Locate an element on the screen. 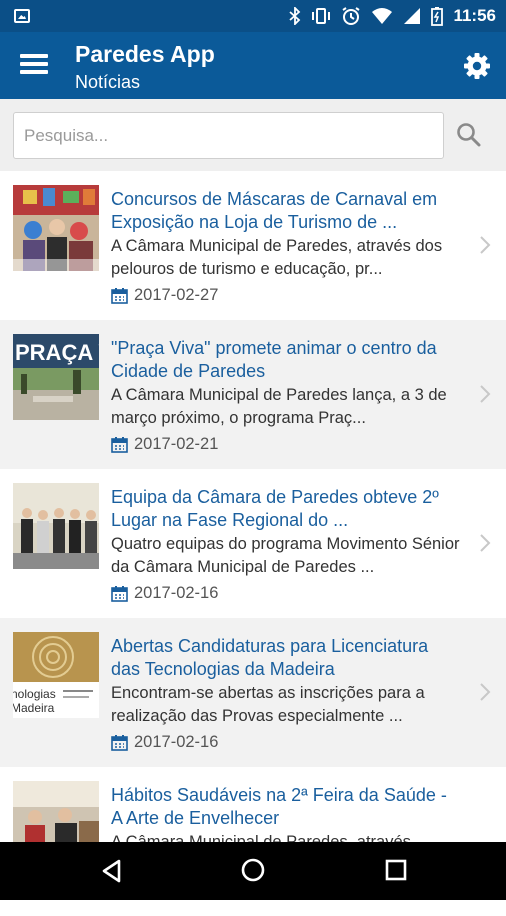 This screenshot has height=916, width=506. menu-icon is located at coordinates (34, 64).